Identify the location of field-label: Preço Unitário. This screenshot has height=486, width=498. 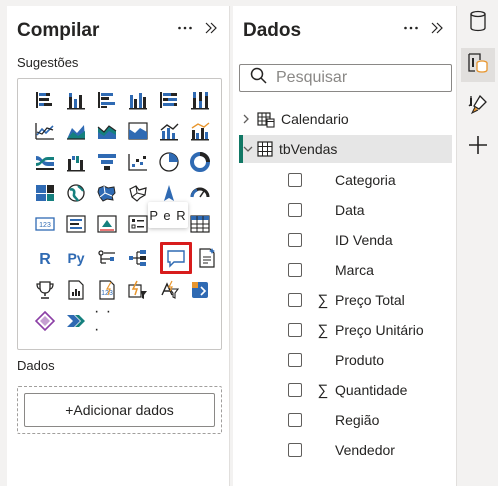
(379, 330).